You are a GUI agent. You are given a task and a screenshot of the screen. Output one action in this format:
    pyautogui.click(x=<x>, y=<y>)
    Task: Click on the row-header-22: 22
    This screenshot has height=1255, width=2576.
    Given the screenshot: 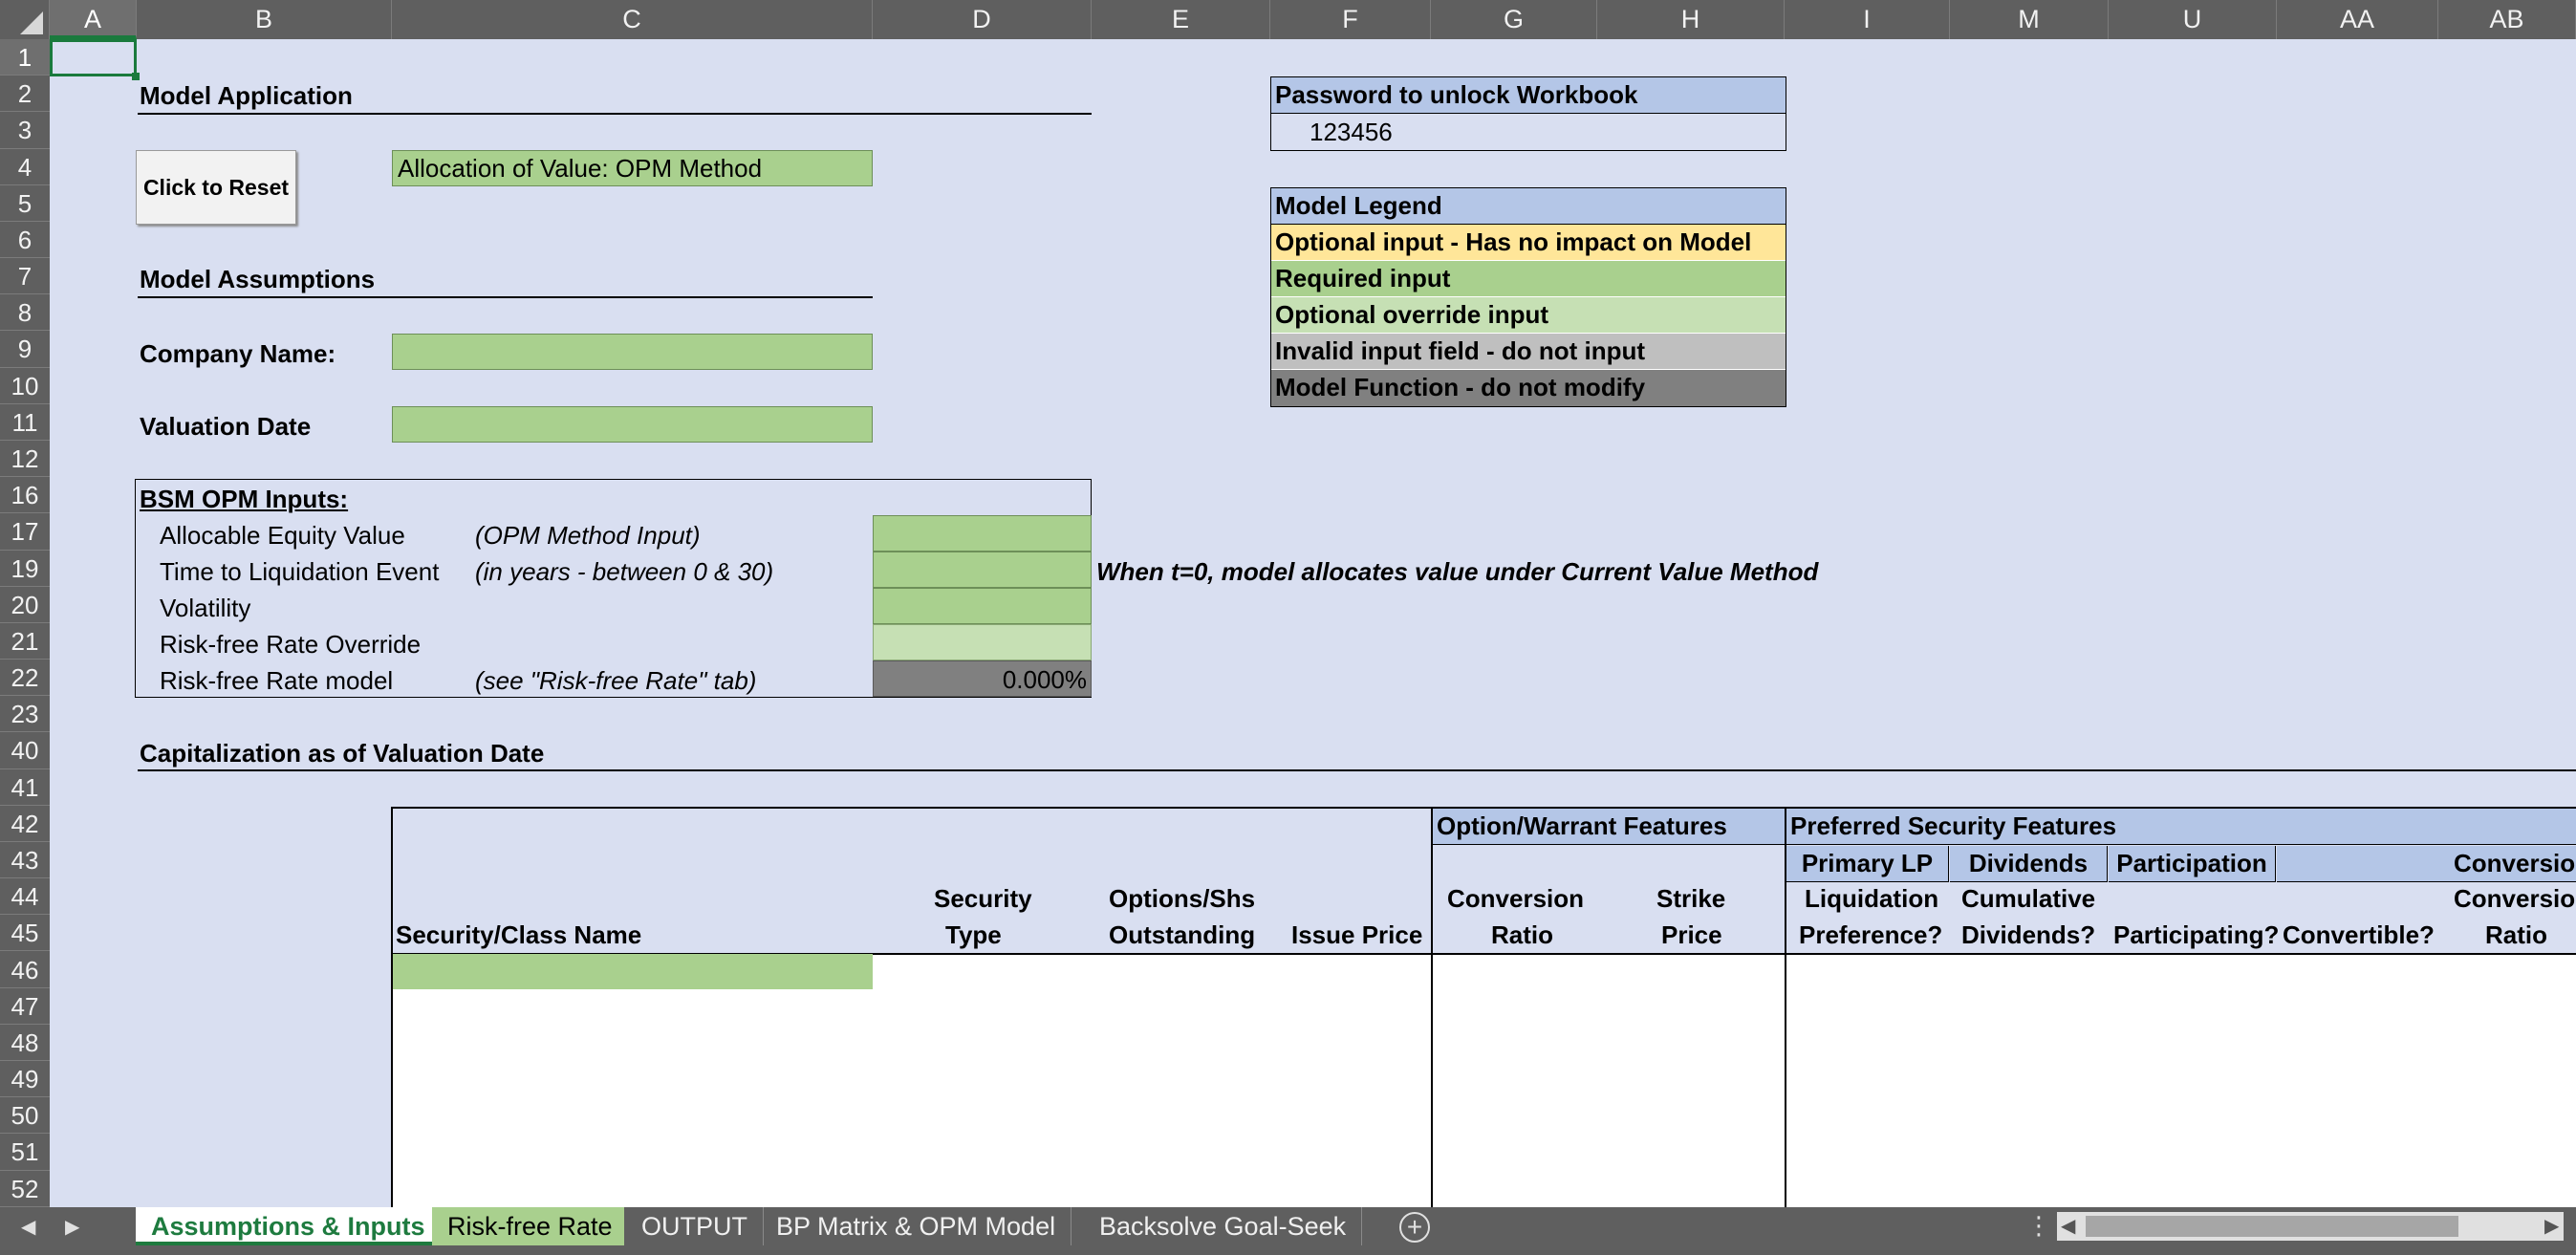 What is the action you would take?
    pyautogui.click(x=25, y=678)
    